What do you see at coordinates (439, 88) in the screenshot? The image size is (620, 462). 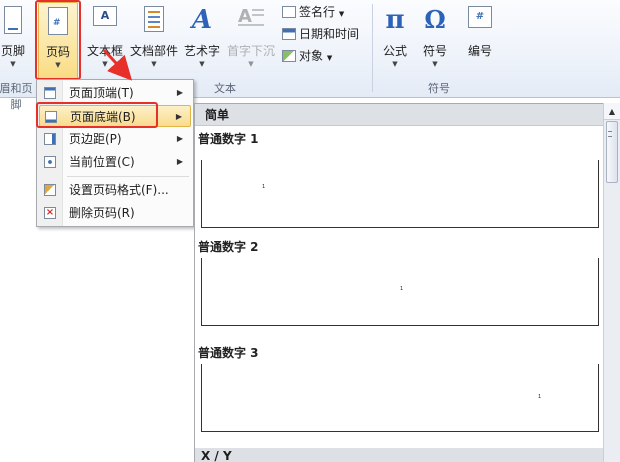 I see `group-label-symbols: 符号` at bounding box center [439, 88].